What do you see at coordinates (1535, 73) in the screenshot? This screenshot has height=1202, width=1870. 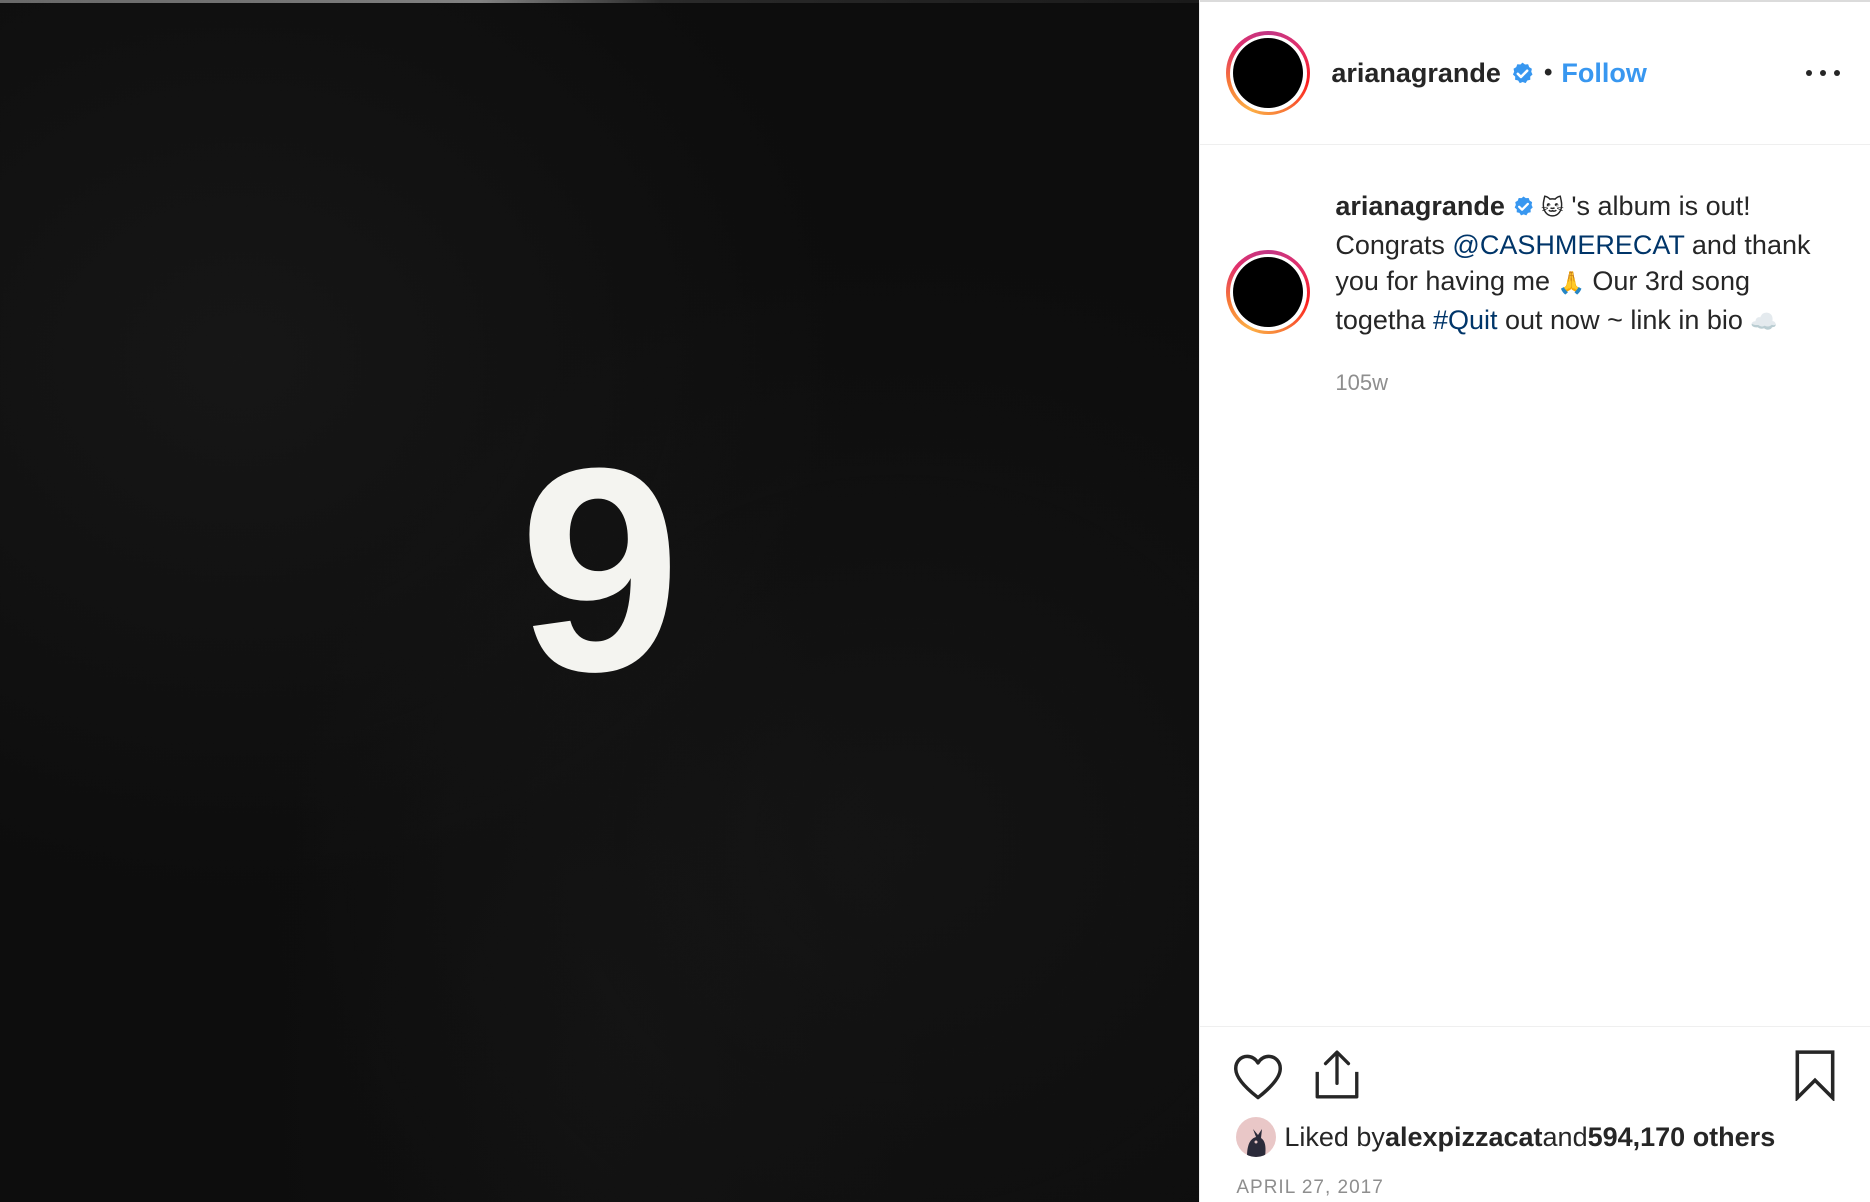 I see `post-header: arianagrande • Follow` at bounding box center [1535, 73].